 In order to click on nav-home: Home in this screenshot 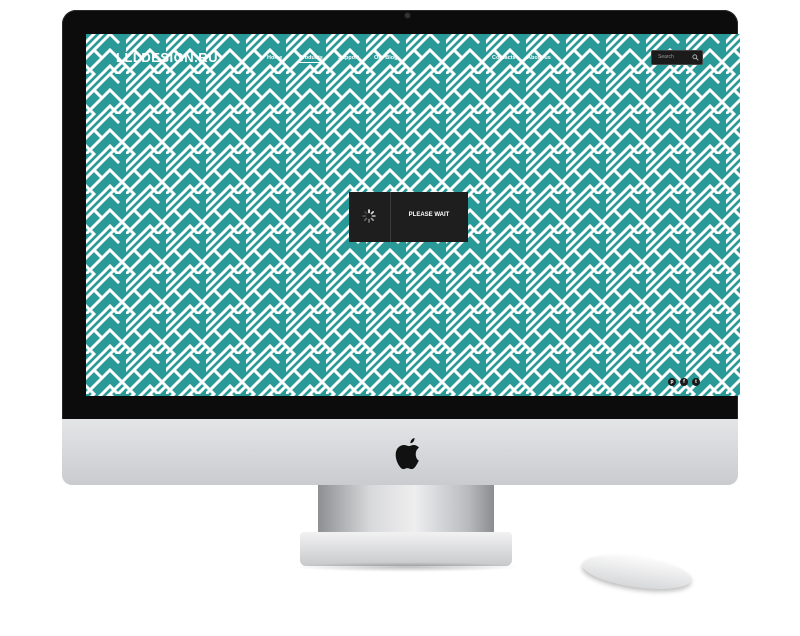, I will do `click(274, 58)`.